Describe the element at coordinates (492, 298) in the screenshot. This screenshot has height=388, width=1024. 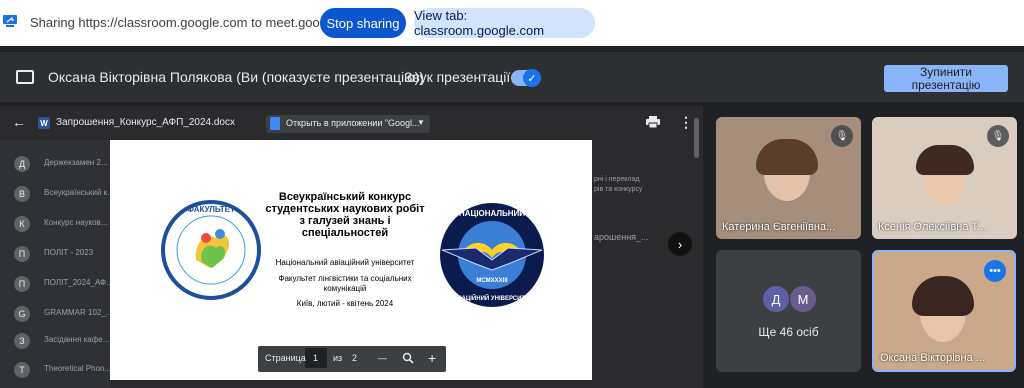
I see `svg-text: АВІАЦІЙНИЙ УНІВЕРСИТЕТ` at that location.